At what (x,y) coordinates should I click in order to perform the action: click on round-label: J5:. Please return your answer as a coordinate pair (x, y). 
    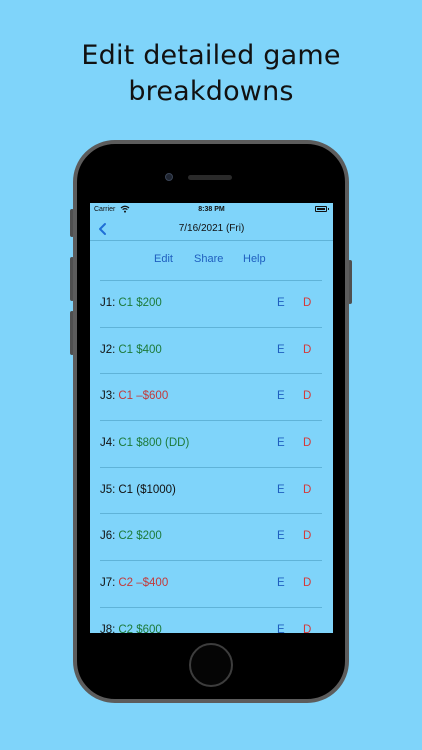
    Looking at the image, I should click on (108, 489).